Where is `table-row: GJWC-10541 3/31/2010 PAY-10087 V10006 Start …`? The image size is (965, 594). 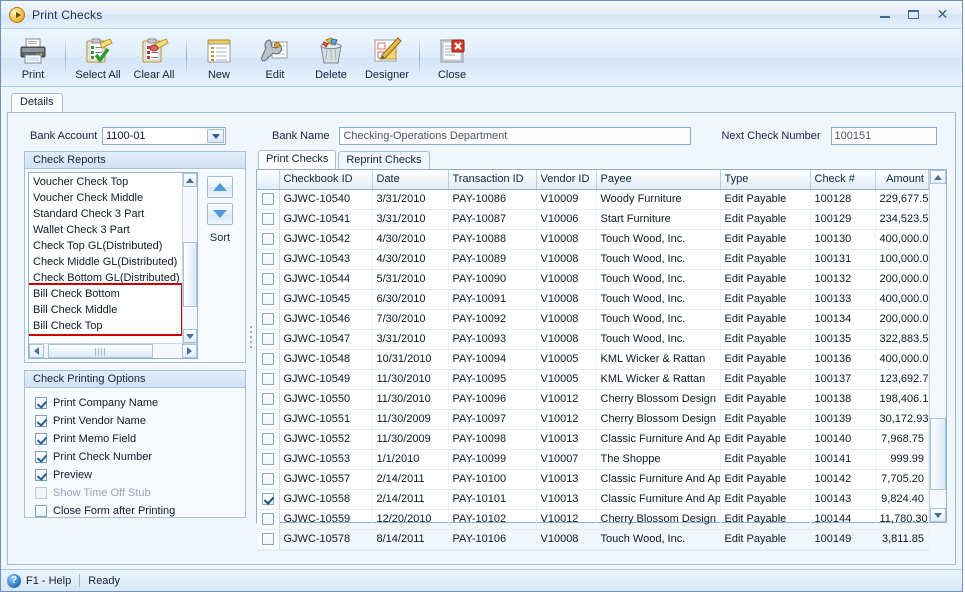
table-row: GJWC-10541 3/31/2010 PAY-10087 V10006 Start … is located at coordinates (593, 219).